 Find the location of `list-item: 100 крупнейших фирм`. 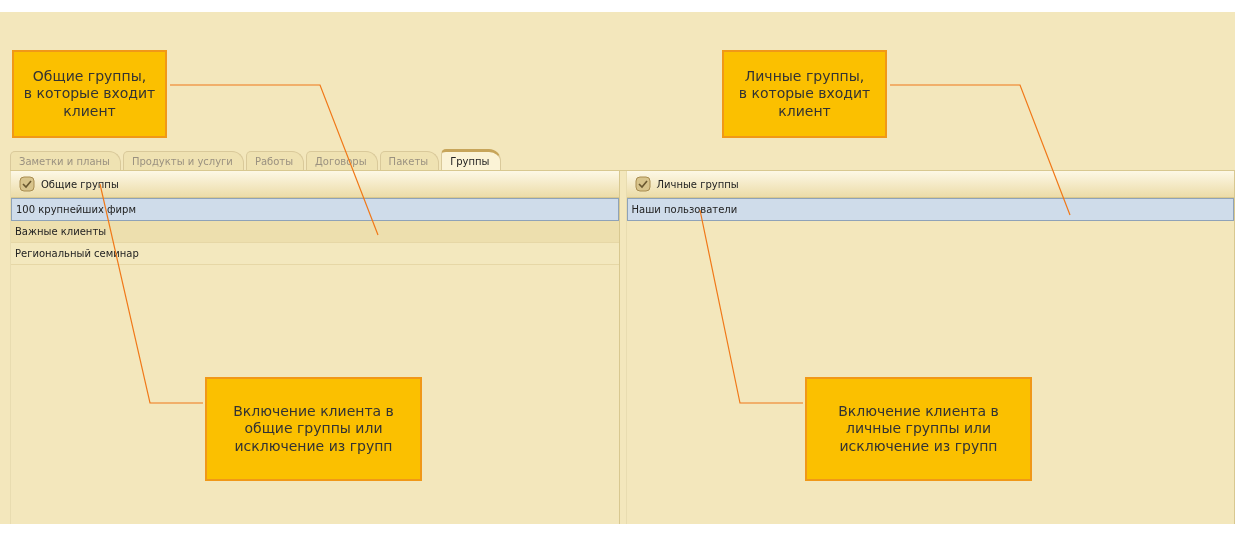

list-item: 100 крупнейших фирм is located at coordinates (315, 209).